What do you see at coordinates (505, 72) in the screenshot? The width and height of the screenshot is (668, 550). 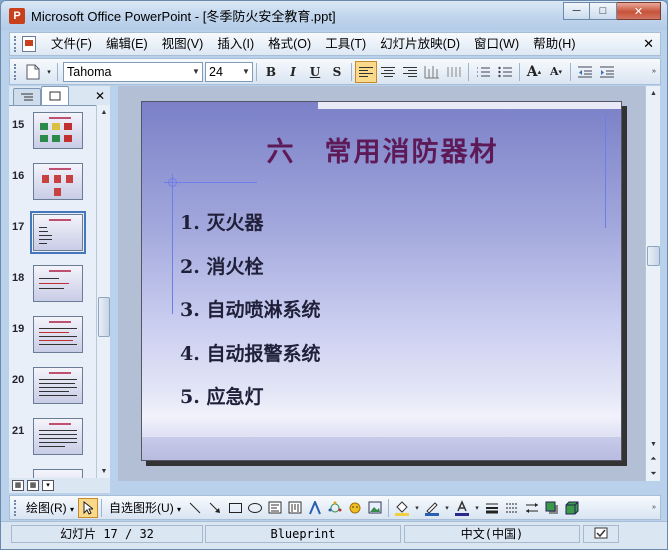 I see `bullets-button` at bounding box center [505, 72].